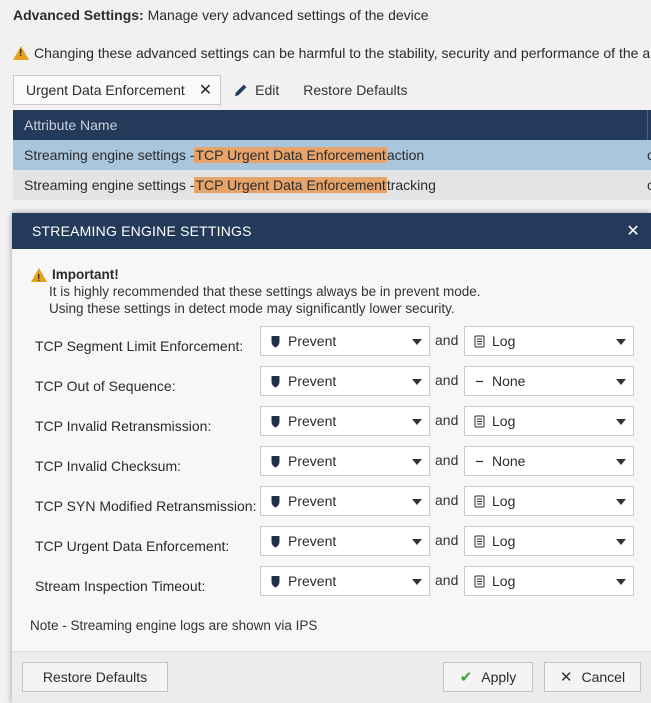  Describe the element at coordinates (142, 231) in the screenshot. I see `dialog-title: STREAMING ENGINE SETTINGS` at that location.